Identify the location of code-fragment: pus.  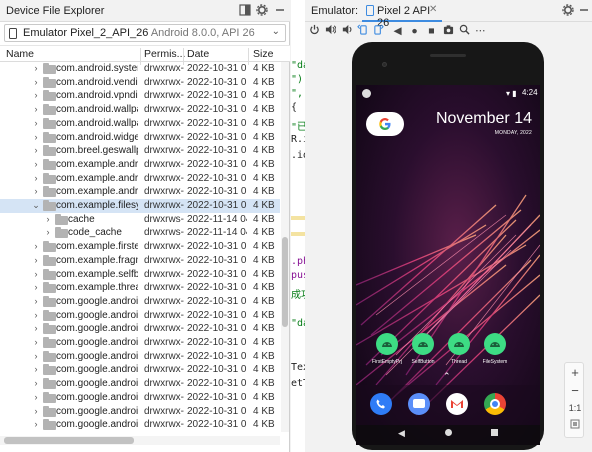
(298, 275).